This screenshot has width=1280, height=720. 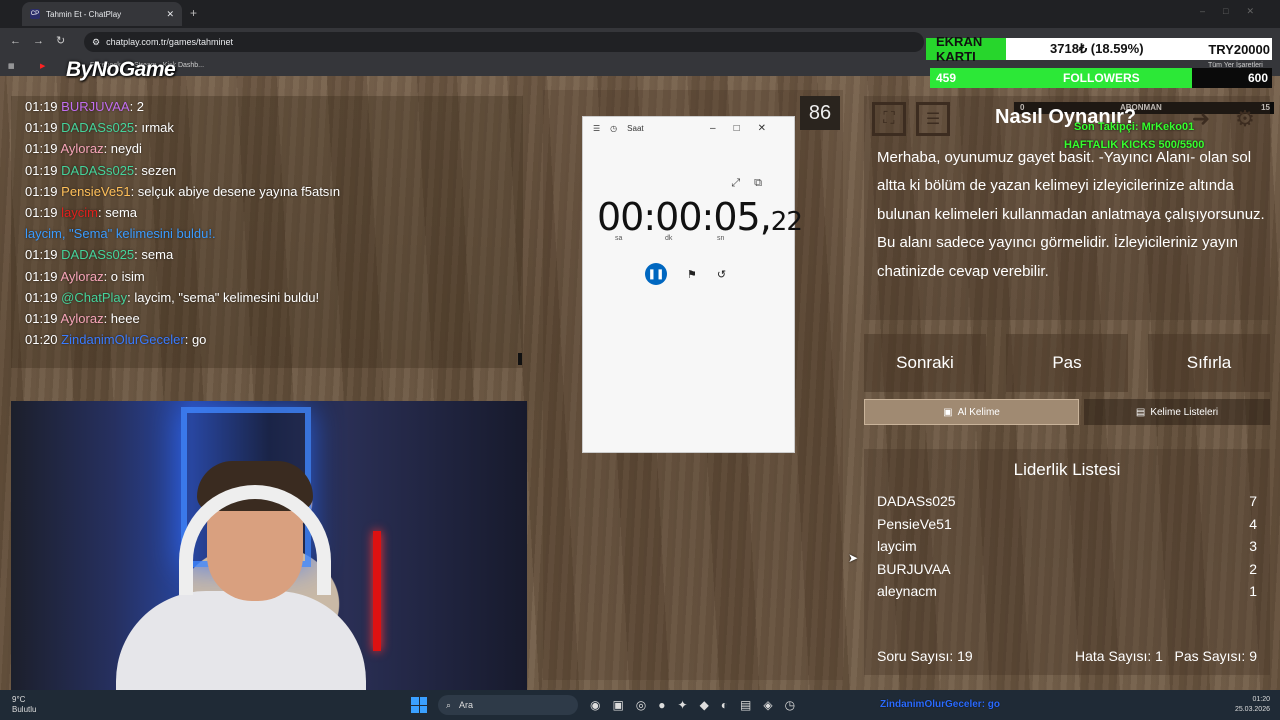 I want to click on leaderboard-row: DADASs025 7, so click(x=1067, y=501).